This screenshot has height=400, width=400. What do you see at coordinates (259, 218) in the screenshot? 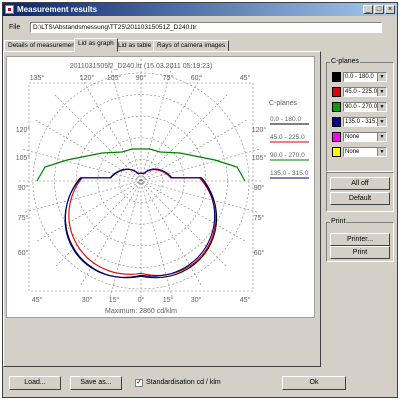
I see `angle-label-right: 75°` at bounding box center [259, 218].